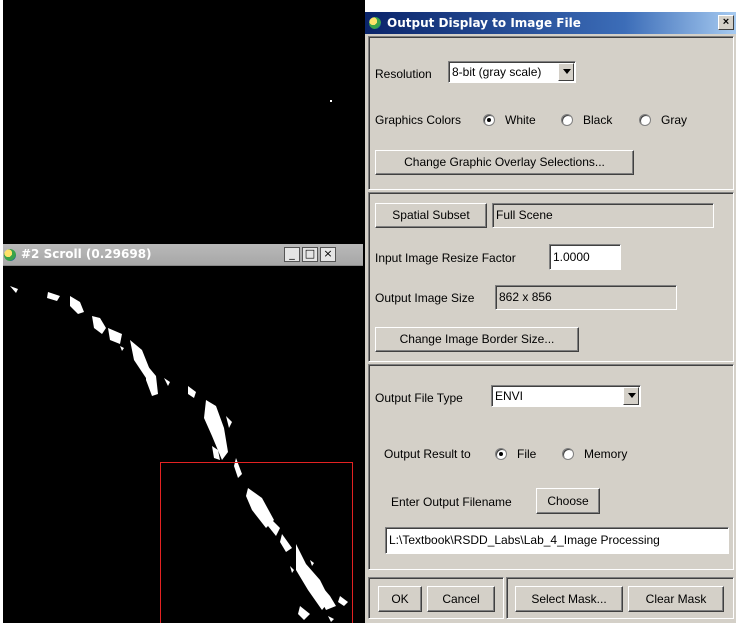 The height and width of the screenshot is (623, 736). What do you see at coordinates (645, 120) in the screenshot?
I see `radio-gray` at bounding box center [645, 120].